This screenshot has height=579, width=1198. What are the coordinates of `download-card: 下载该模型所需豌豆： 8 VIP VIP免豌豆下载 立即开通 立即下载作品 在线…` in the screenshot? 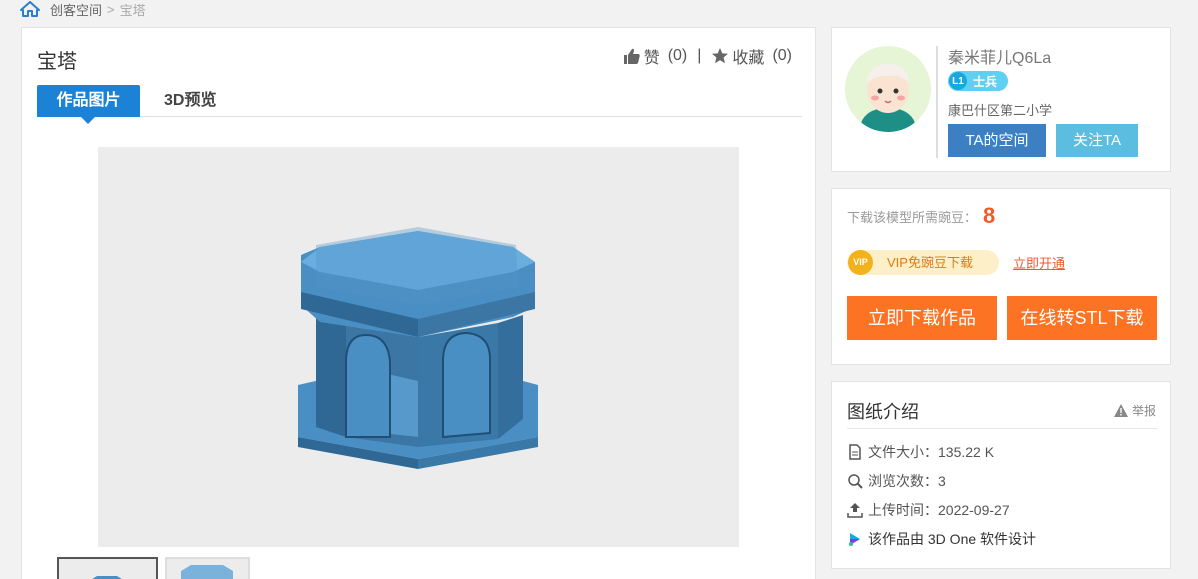 It's located at (1001, 276).